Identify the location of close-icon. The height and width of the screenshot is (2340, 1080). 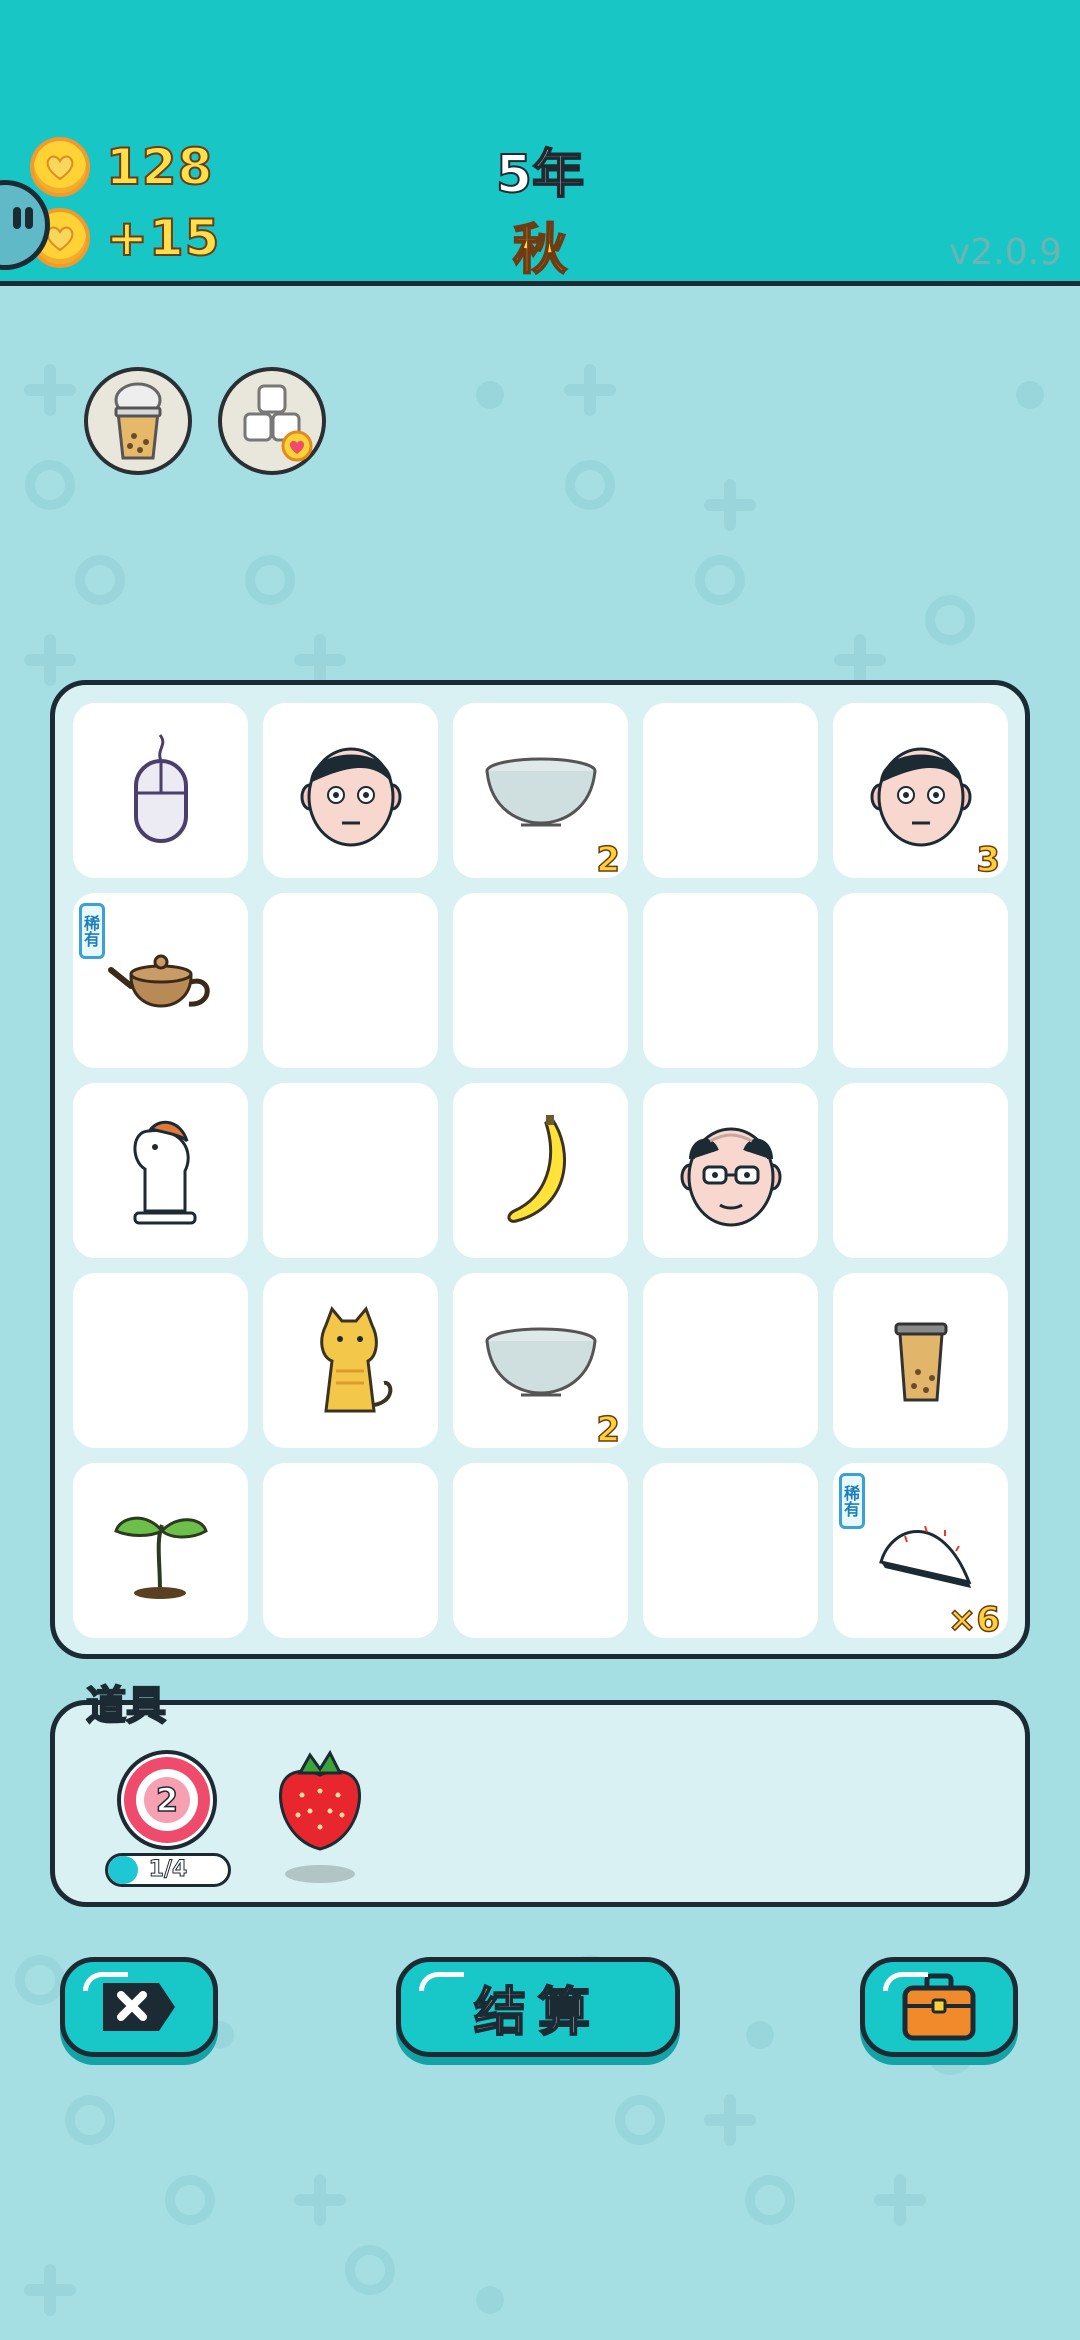
(139, 2007).